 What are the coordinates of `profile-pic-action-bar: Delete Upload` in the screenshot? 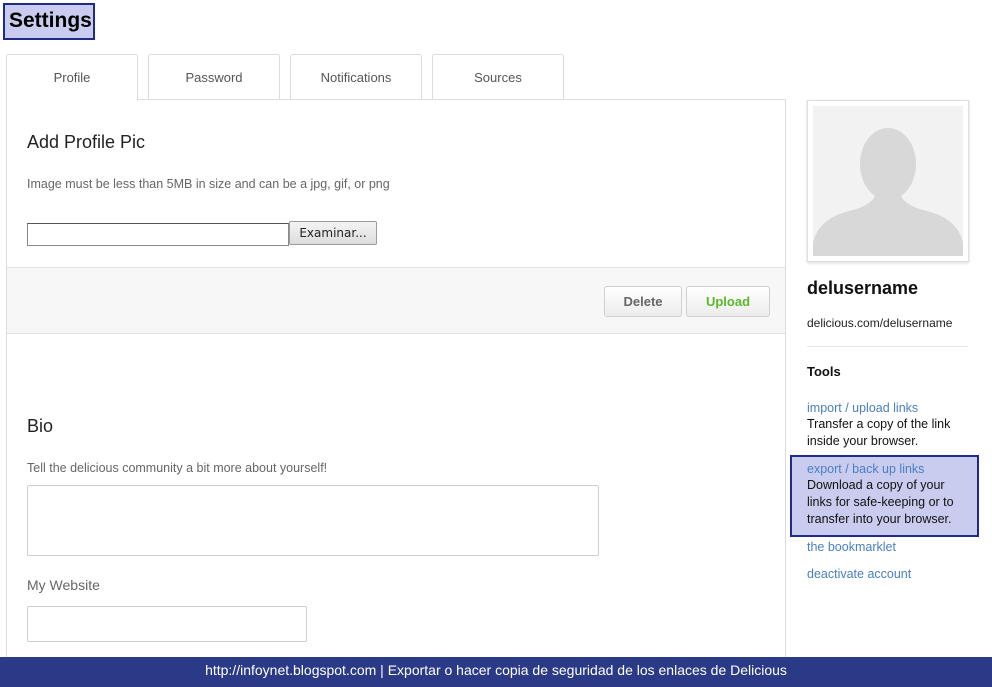 It's located at (396, 300).